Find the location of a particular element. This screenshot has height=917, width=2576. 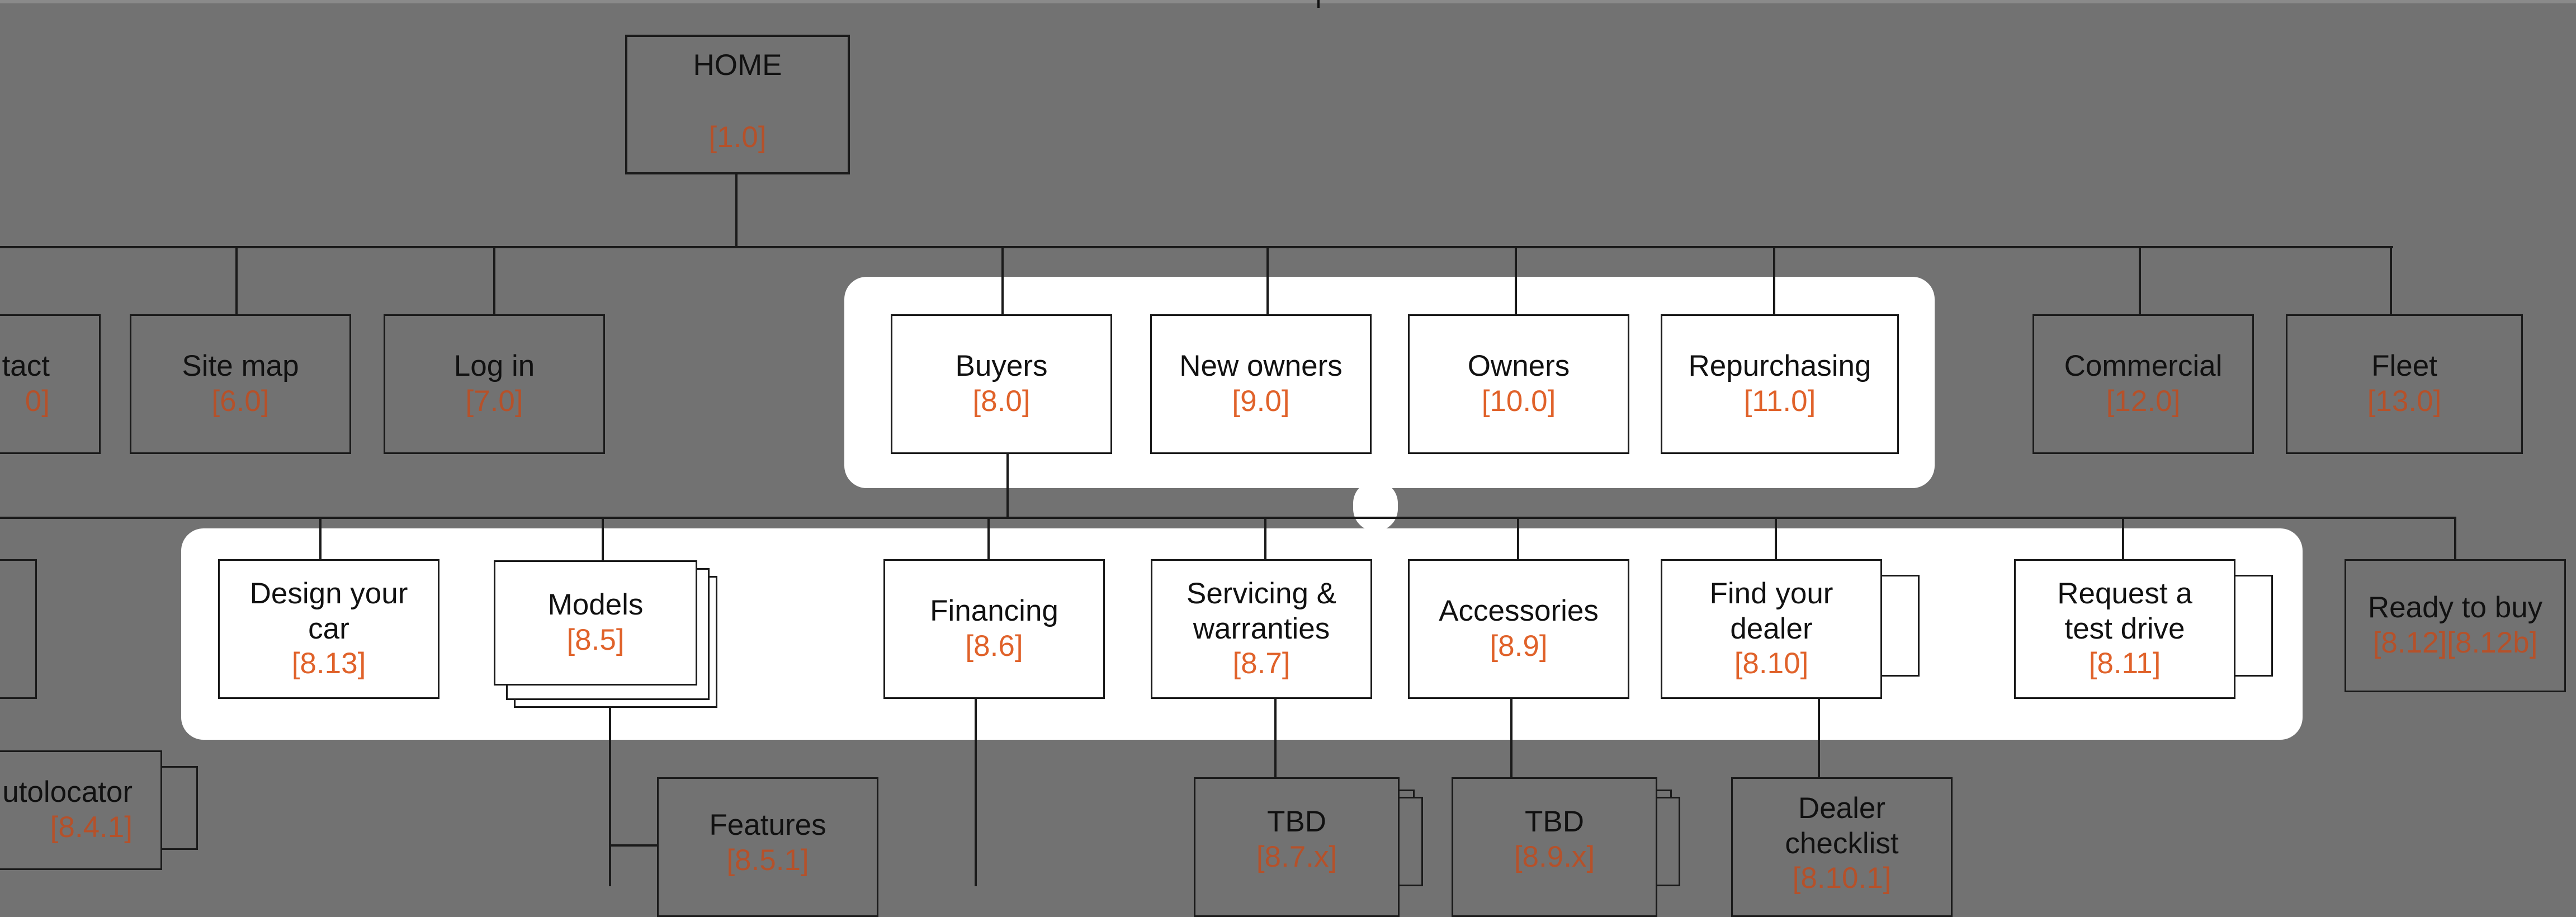

node-title: New owners is located at coordinates (1261, 366).